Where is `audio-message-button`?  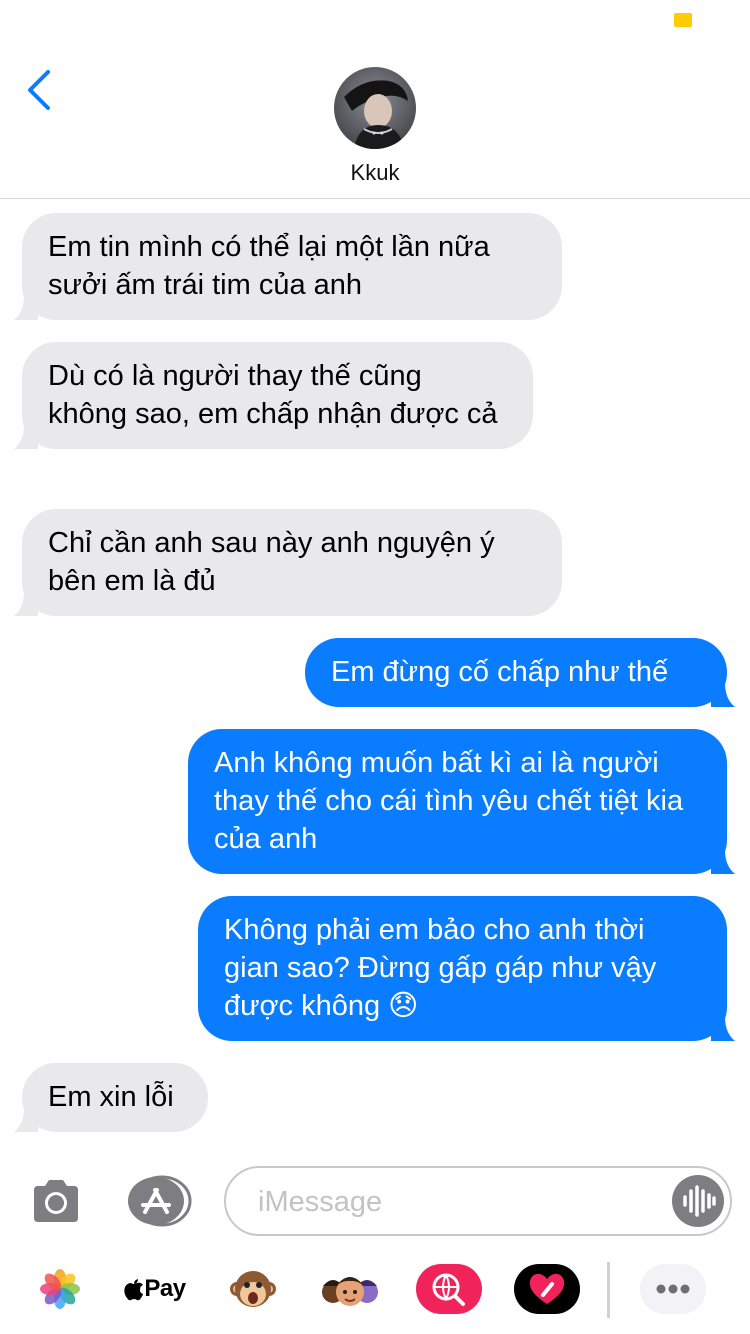 audio-message-button is located at coordinates (698, 1201).